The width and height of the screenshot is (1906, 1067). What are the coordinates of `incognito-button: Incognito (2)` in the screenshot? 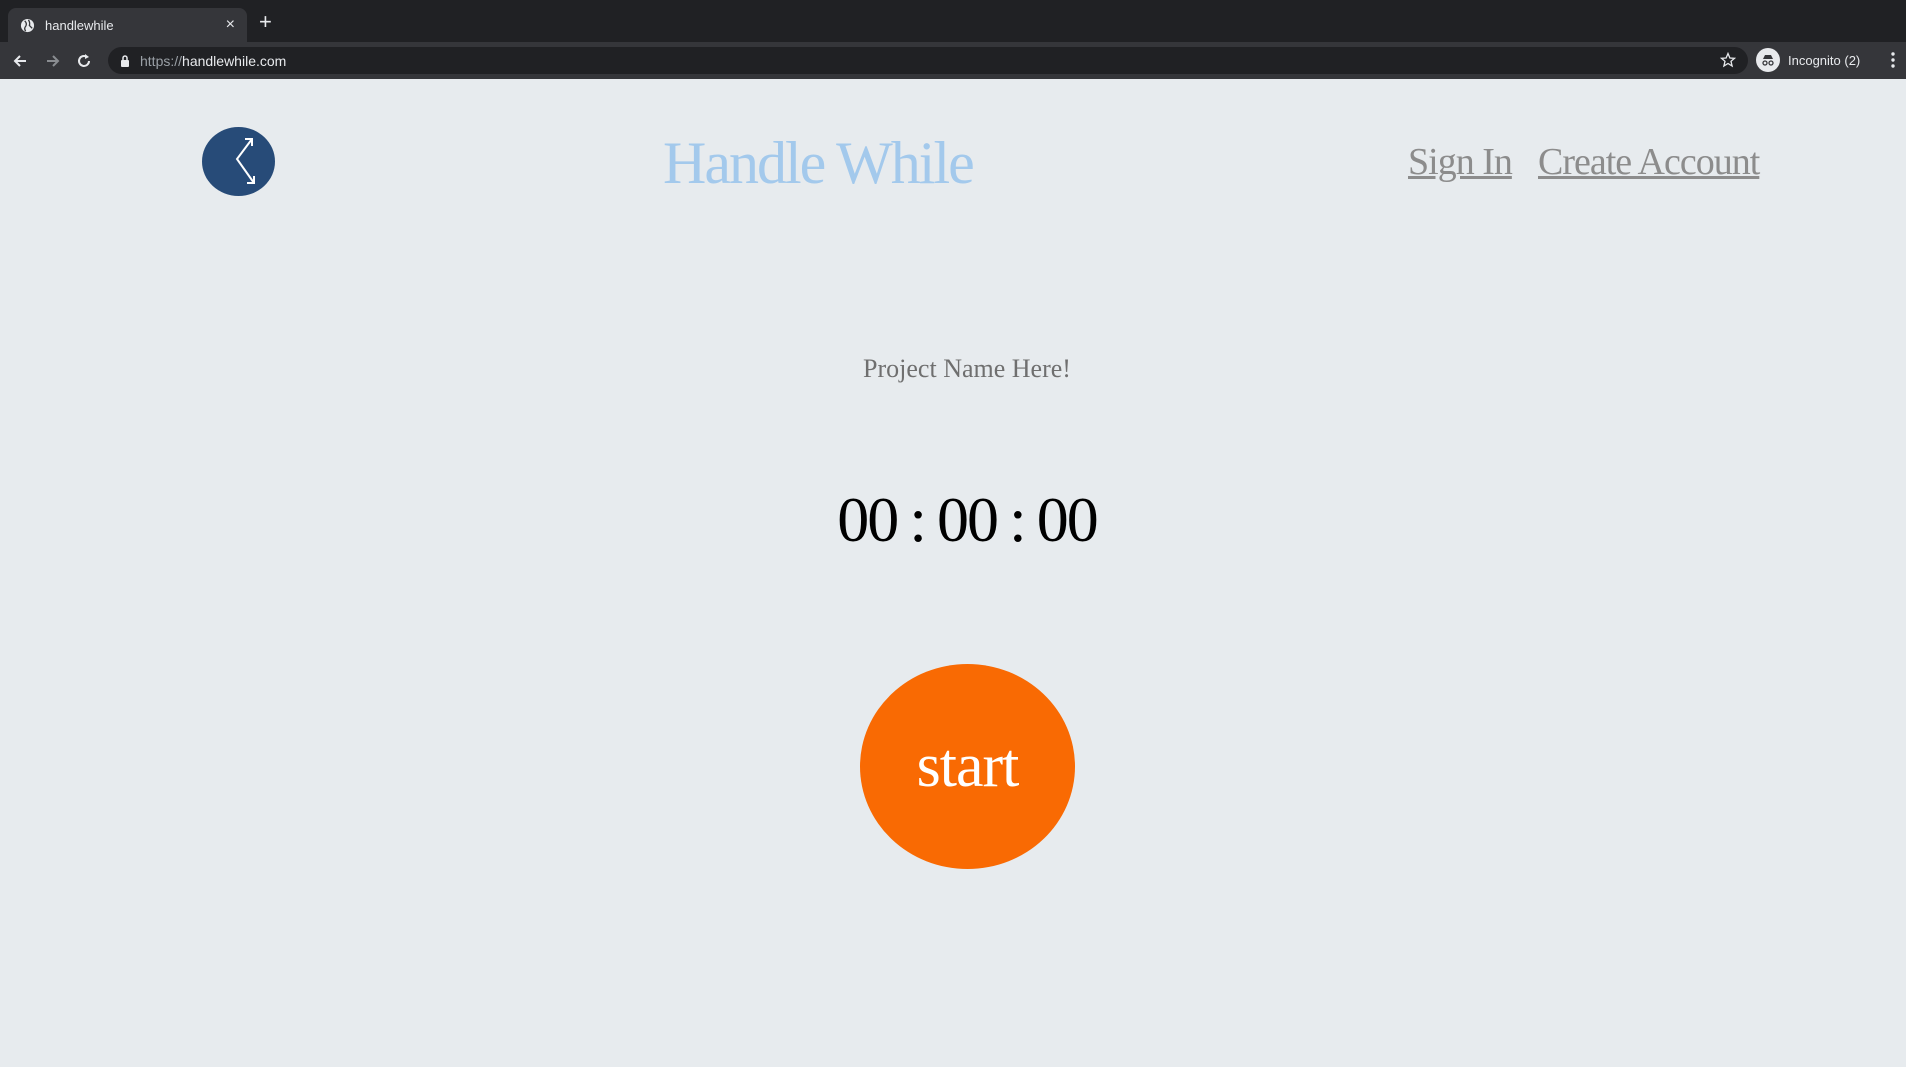 It's located at (1808, 60).